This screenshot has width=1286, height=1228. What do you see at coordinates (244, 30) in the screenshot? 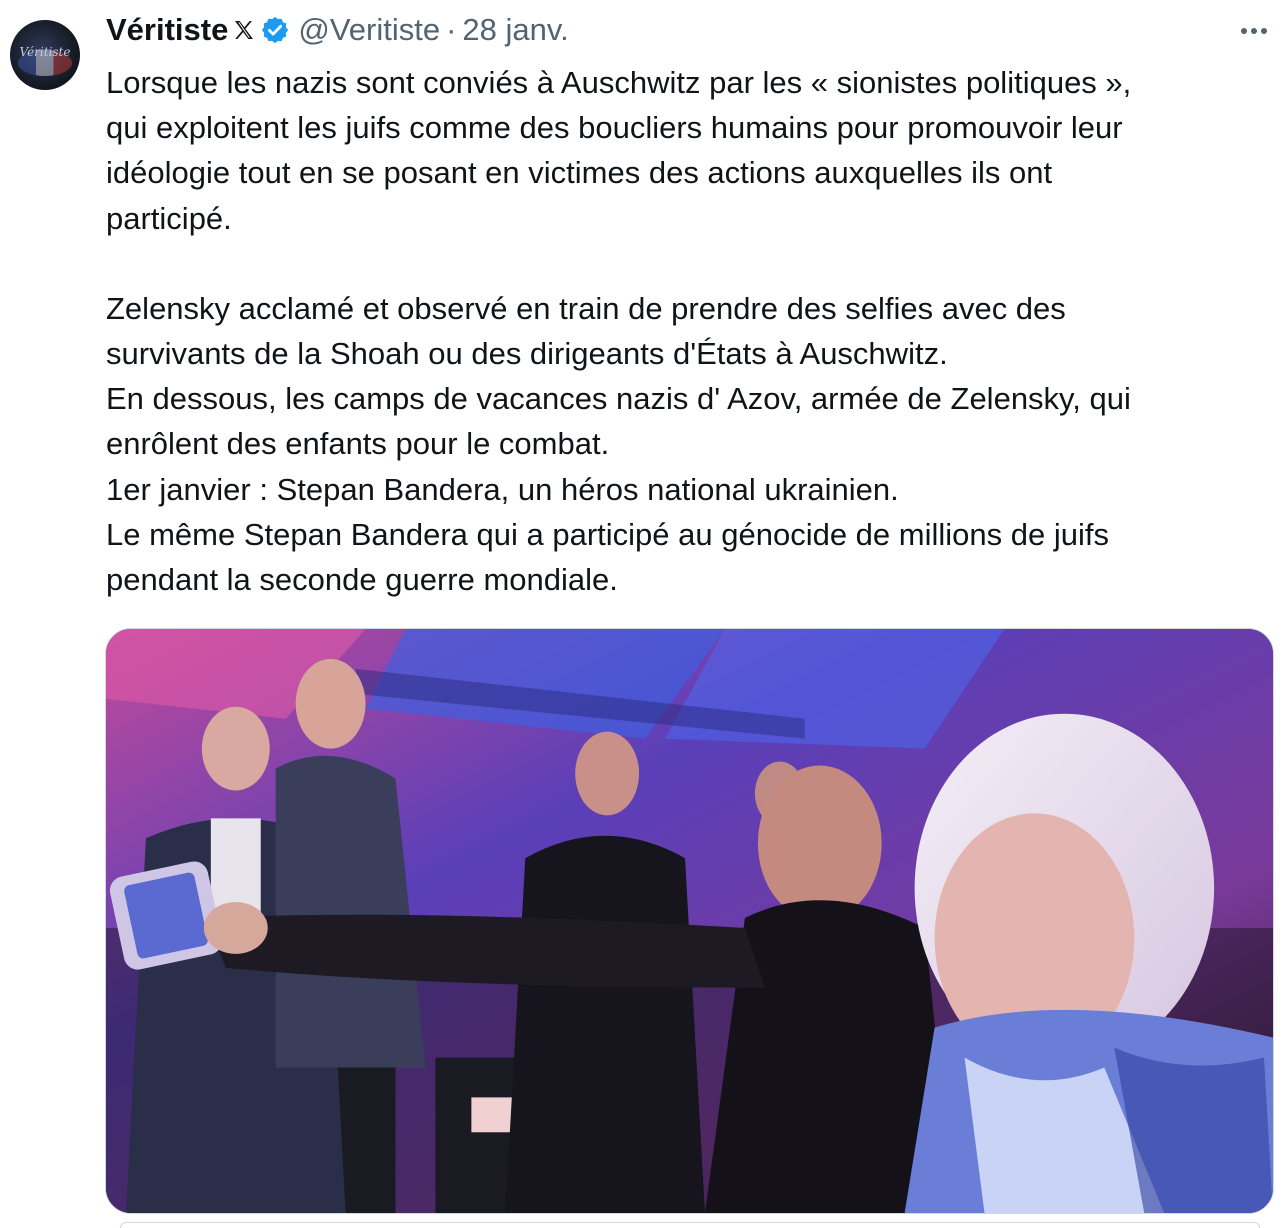
I see `x-logo-icon` at bounding box center [244, 30].